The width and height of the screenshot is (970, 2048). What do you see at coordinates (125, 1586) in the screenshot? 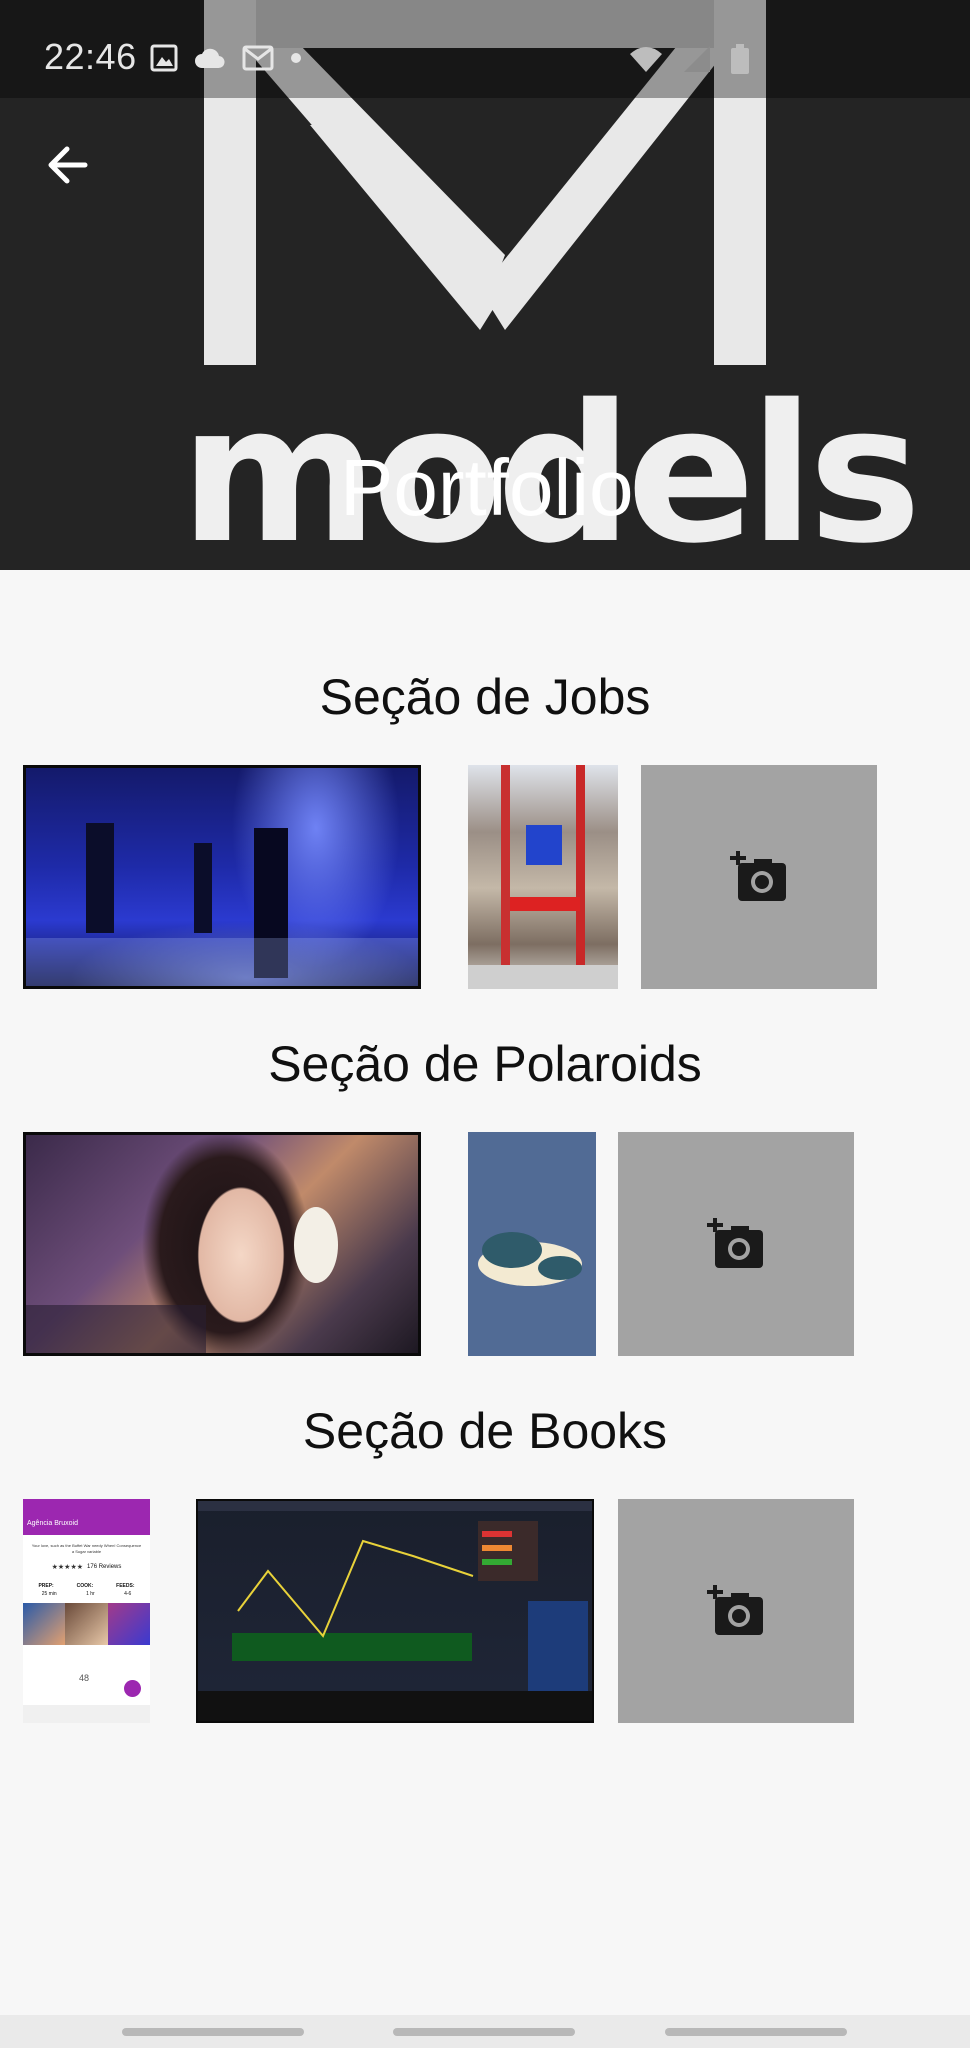
I see `feeds-label: FEEDS:` at bounding box center [125, 1586].